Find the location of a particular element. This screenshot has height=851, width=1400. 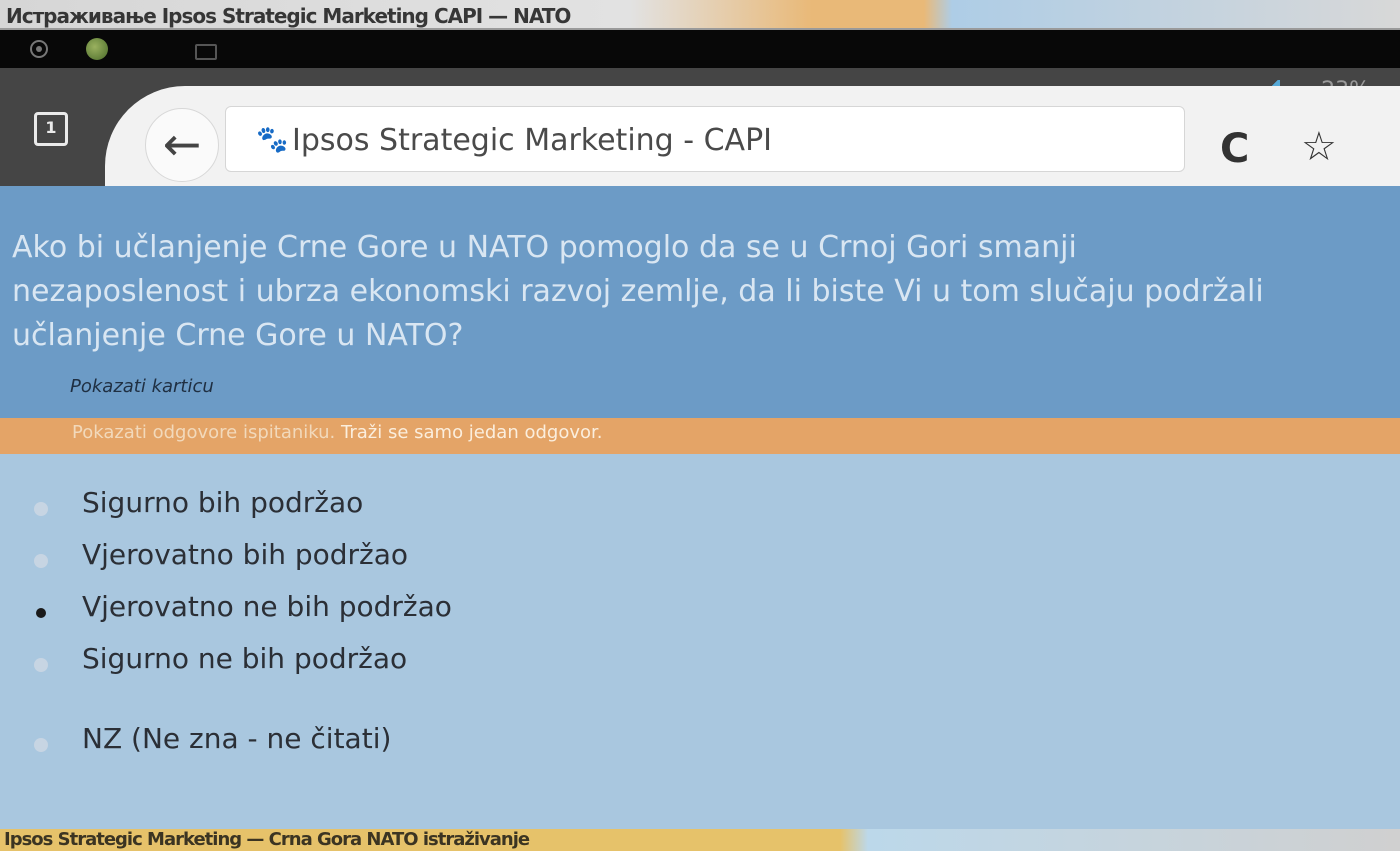

option-sigurno-ne-bih: Sigurno ne bih podržao is located at coordinates (300, 664).